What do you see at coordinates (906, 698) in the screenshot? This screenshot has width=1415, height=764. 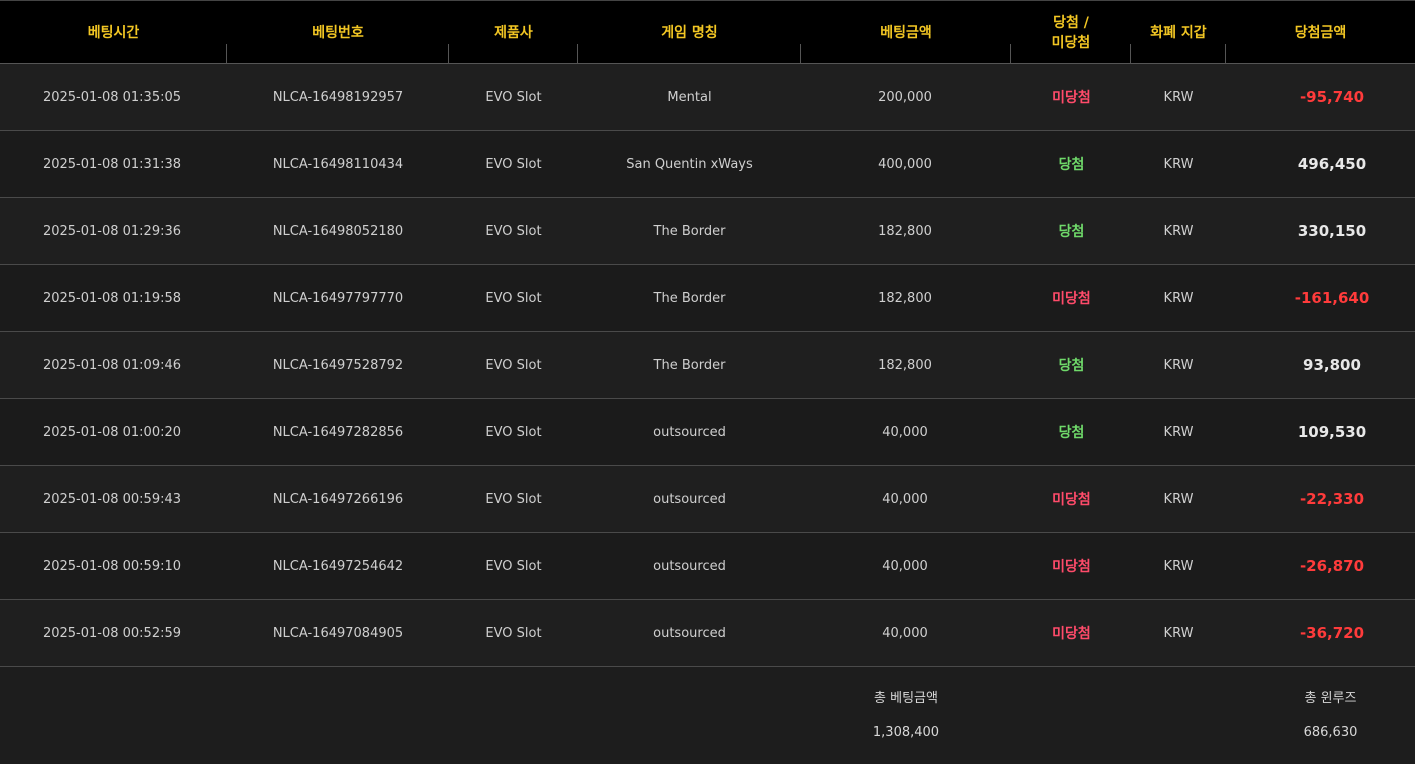 I see `total-bet-label: 총 베팅금액` at bounding box center [906, 698].